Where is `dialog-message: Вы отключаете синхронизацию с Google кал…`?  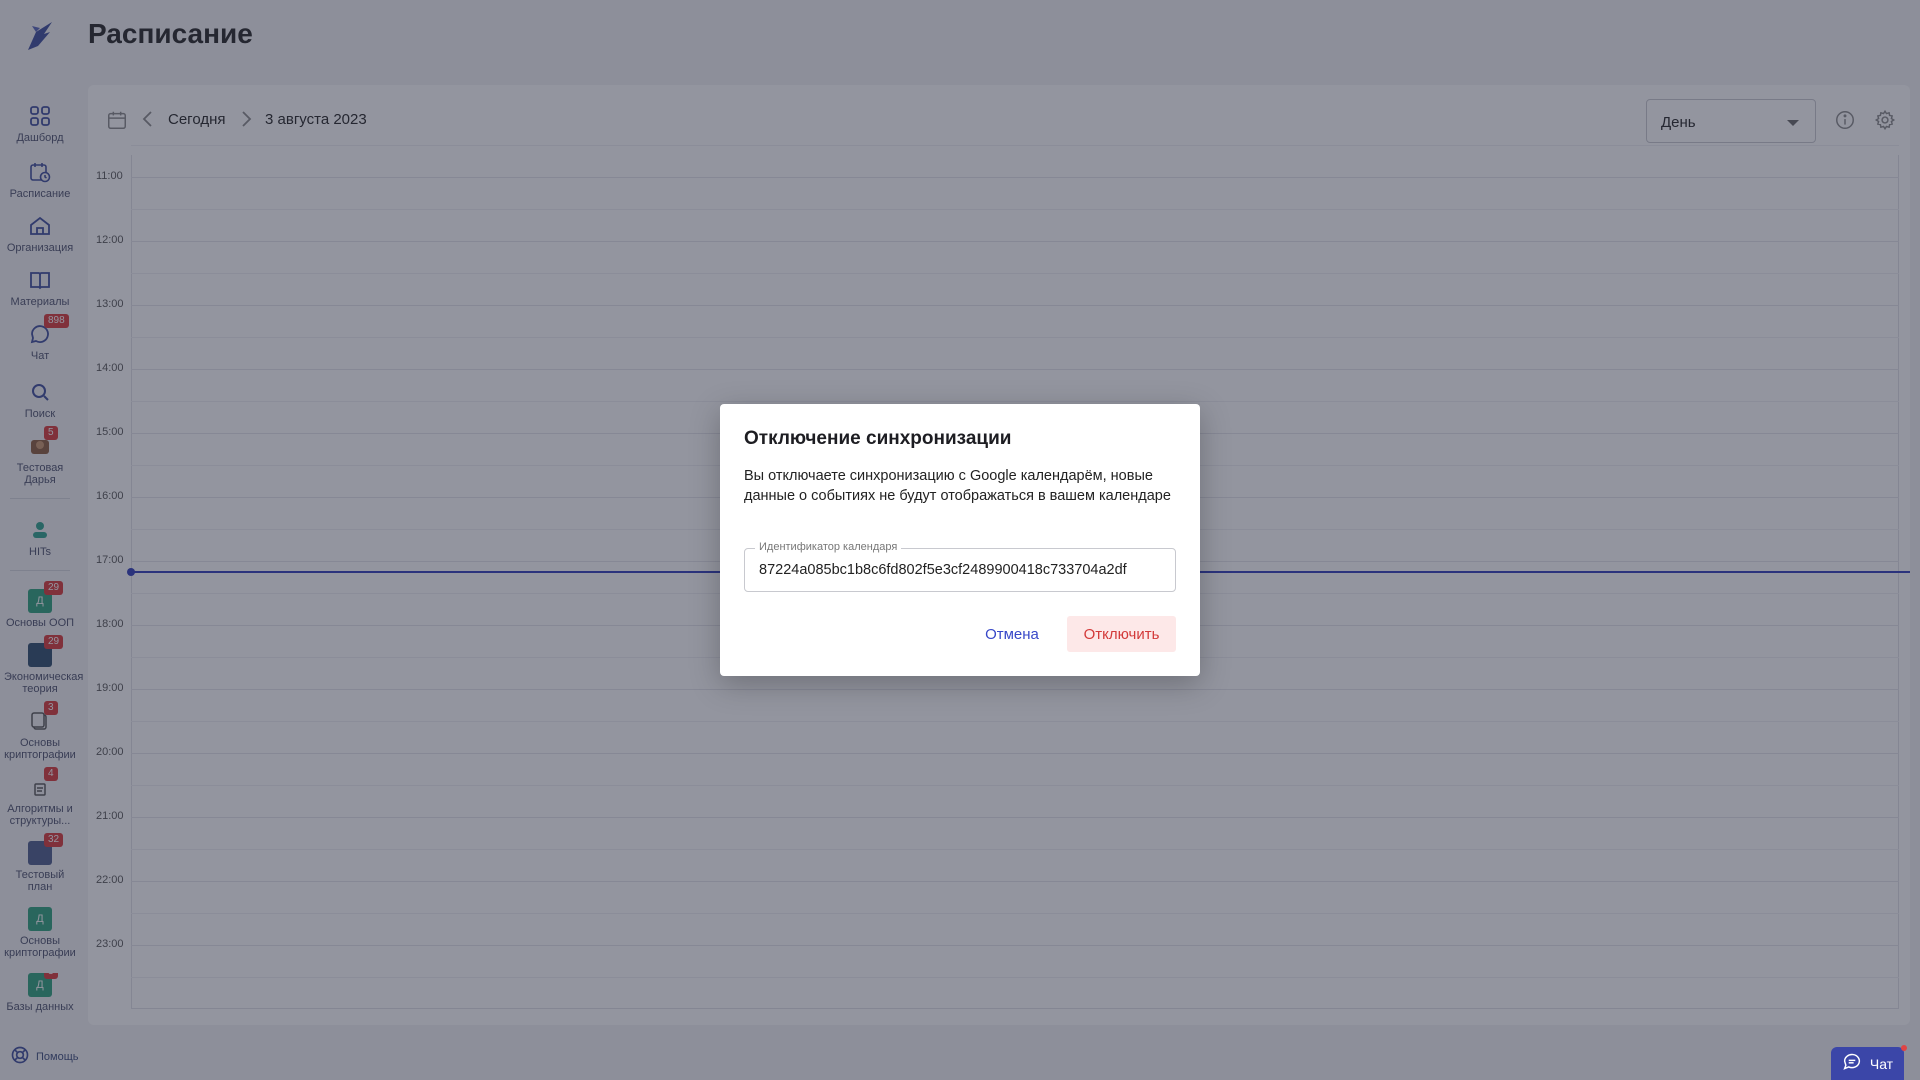 dialog-message: Вы отключаете синхронизацию с Google кал… is located at coordinates (957, 486).